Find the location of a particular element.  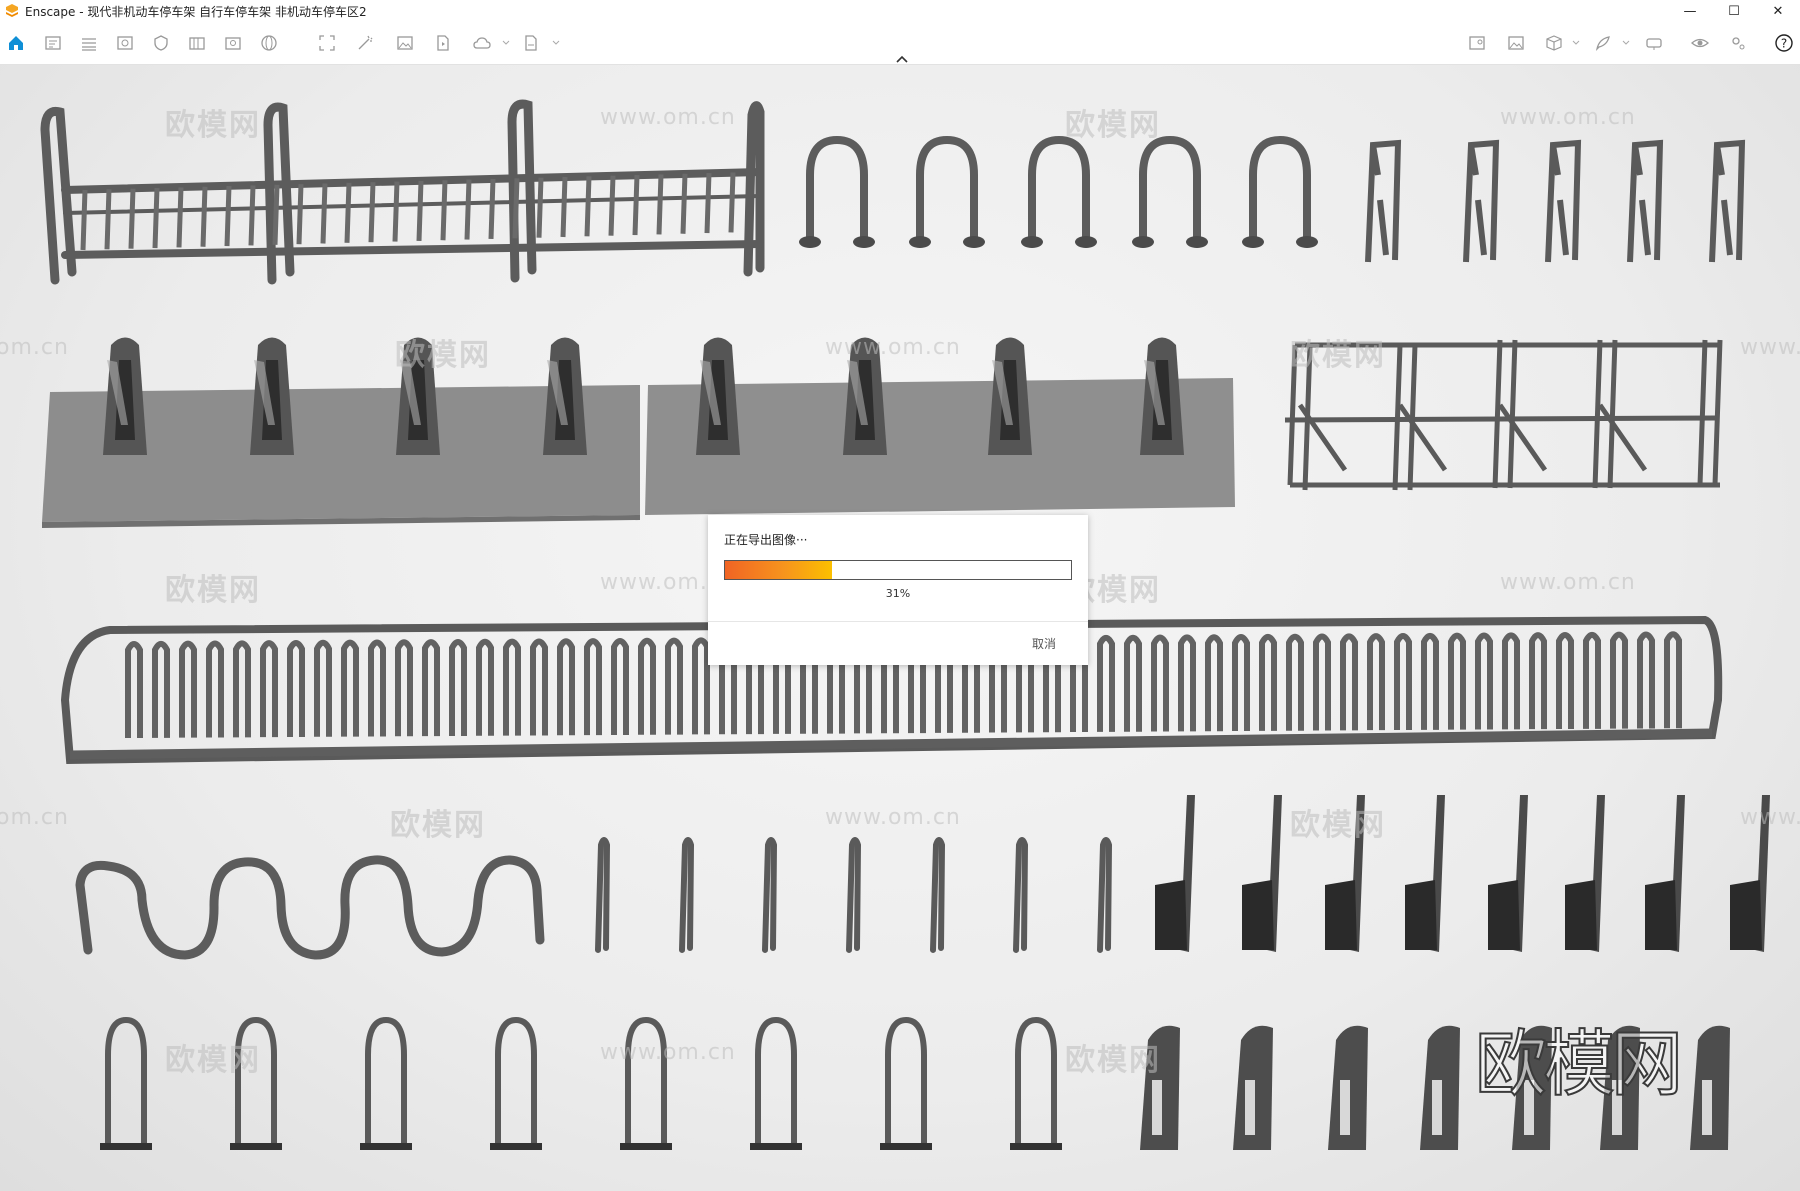

close-button: ✕ is located at coordinates (1778, 11).